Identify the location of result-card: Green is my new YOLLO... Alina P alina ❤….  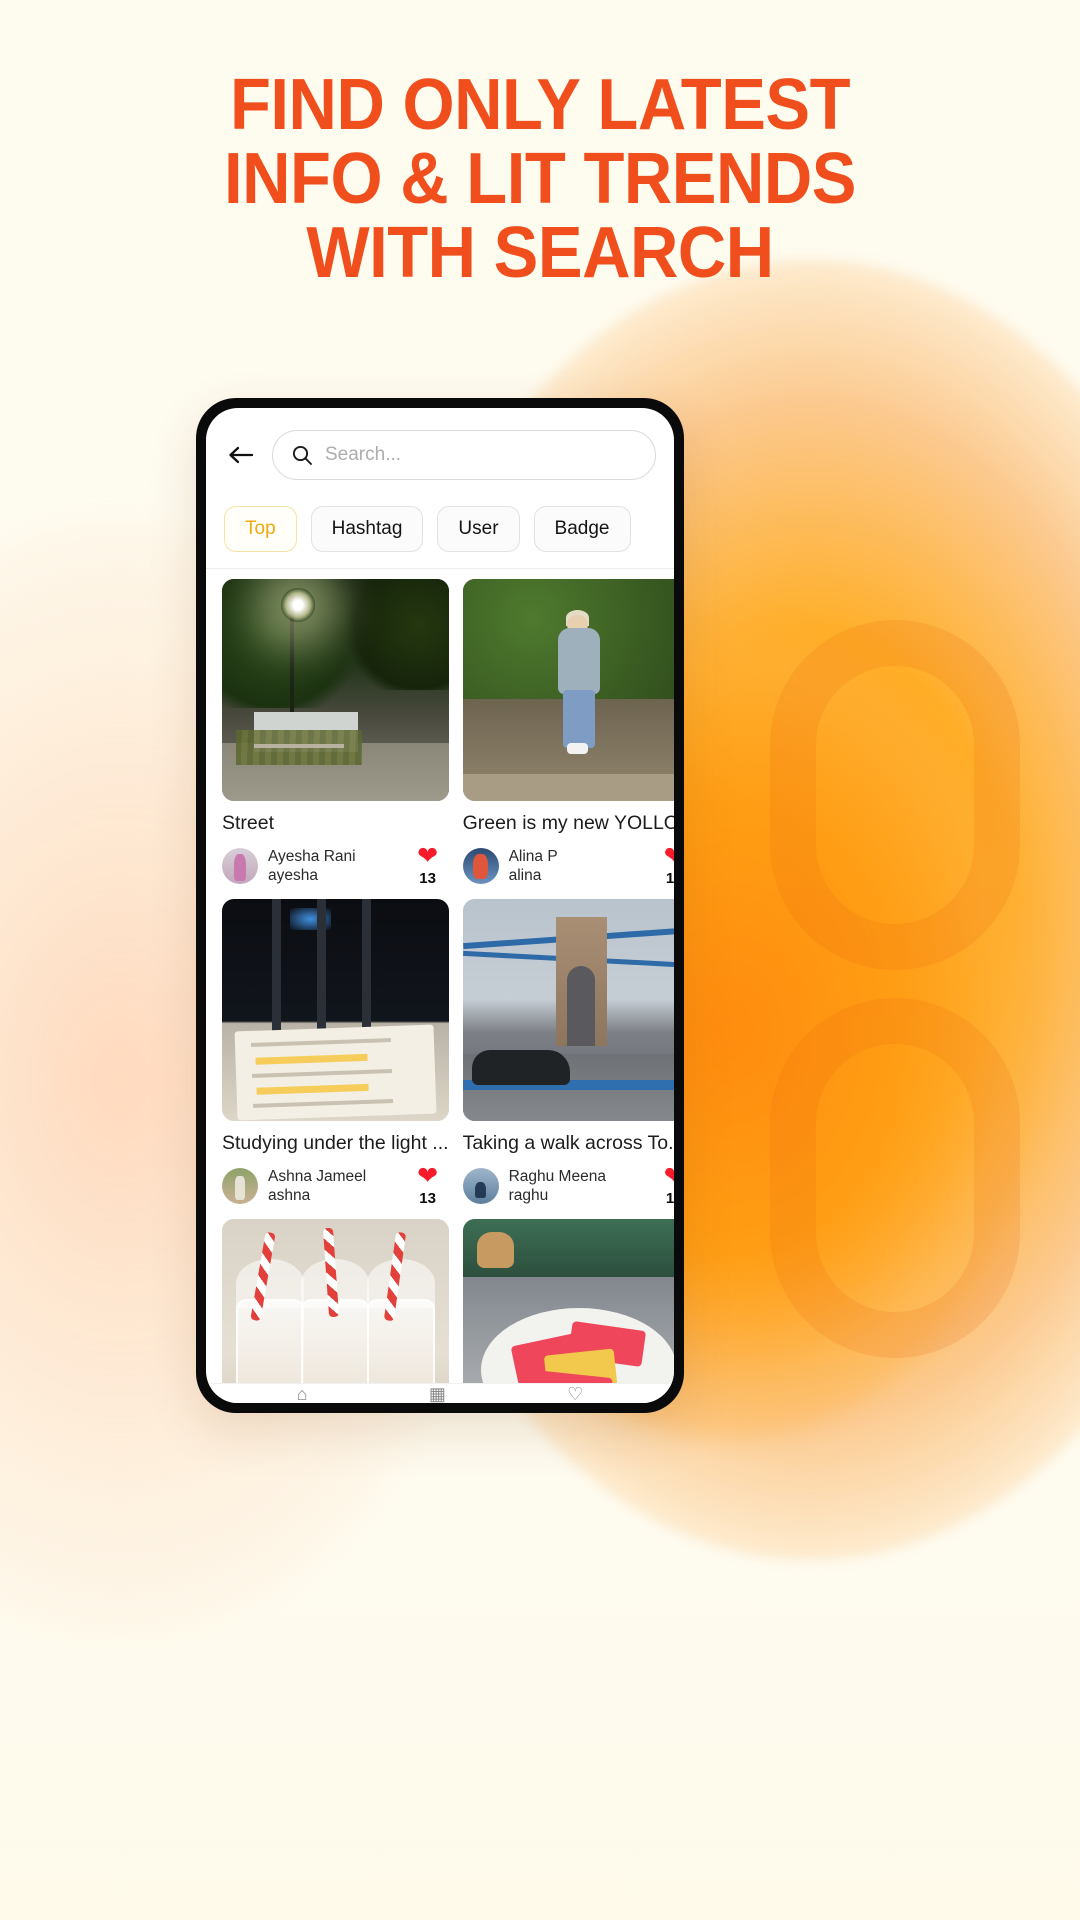
(568, 736).